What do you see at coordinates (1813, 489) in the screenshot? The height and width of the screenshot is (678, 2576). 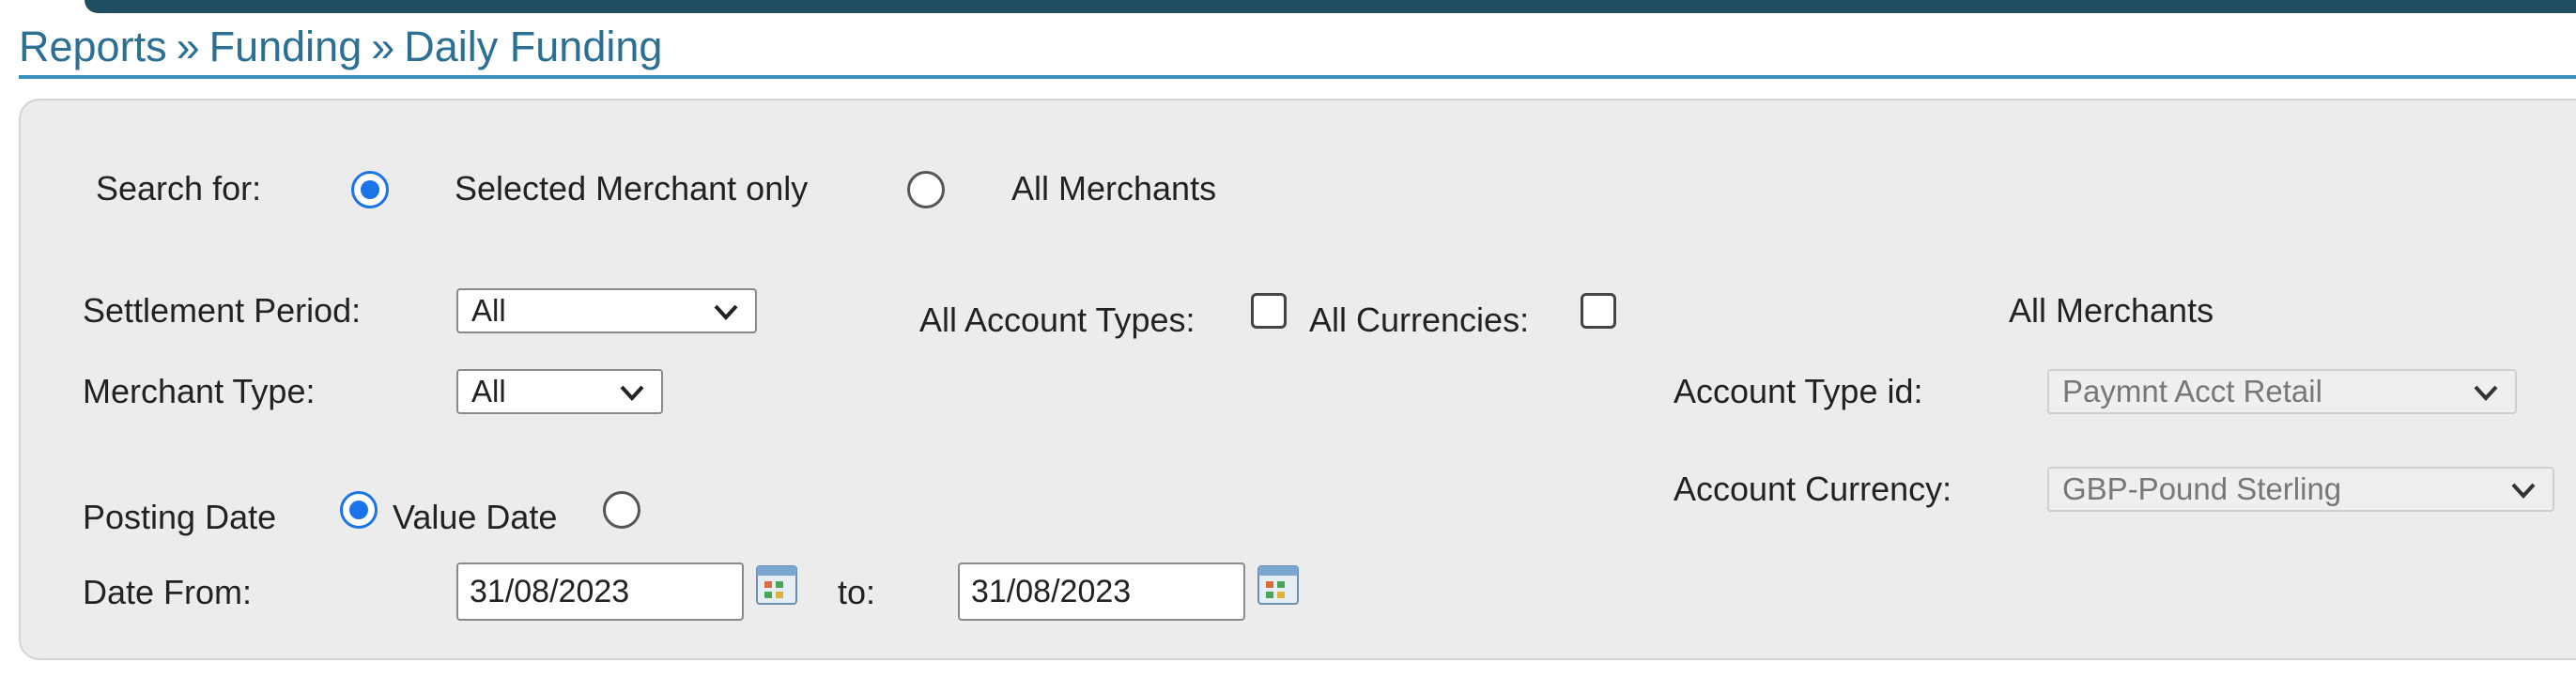 I see `account-currency-label: Account Currency:` at bounding box center [1813, 489].